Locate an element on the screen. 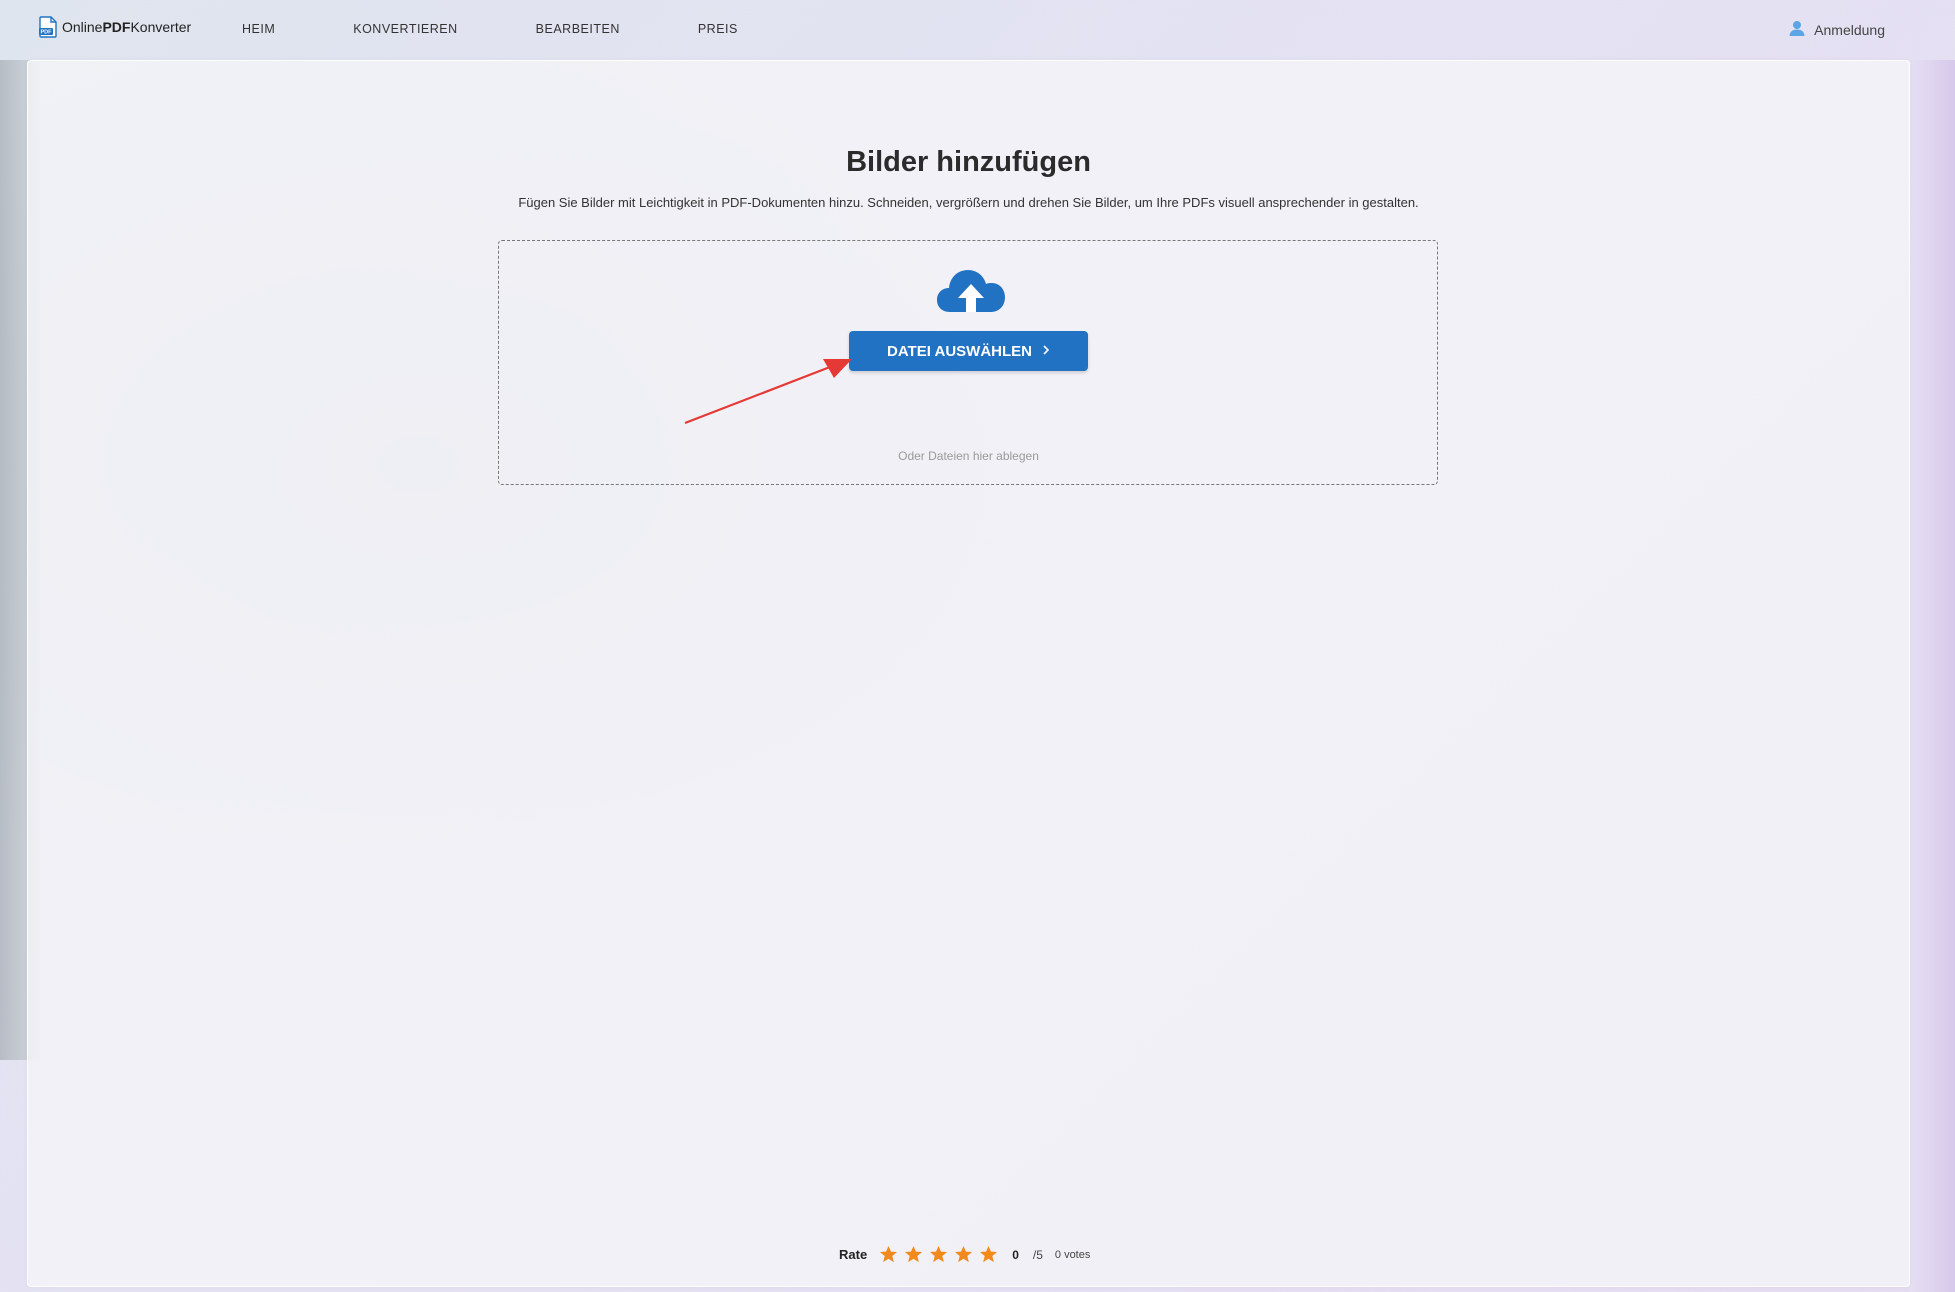 Image resolution: width=1955 pixels, height=1292 pixels. rating-stars is located at coordinates (938, 1254).